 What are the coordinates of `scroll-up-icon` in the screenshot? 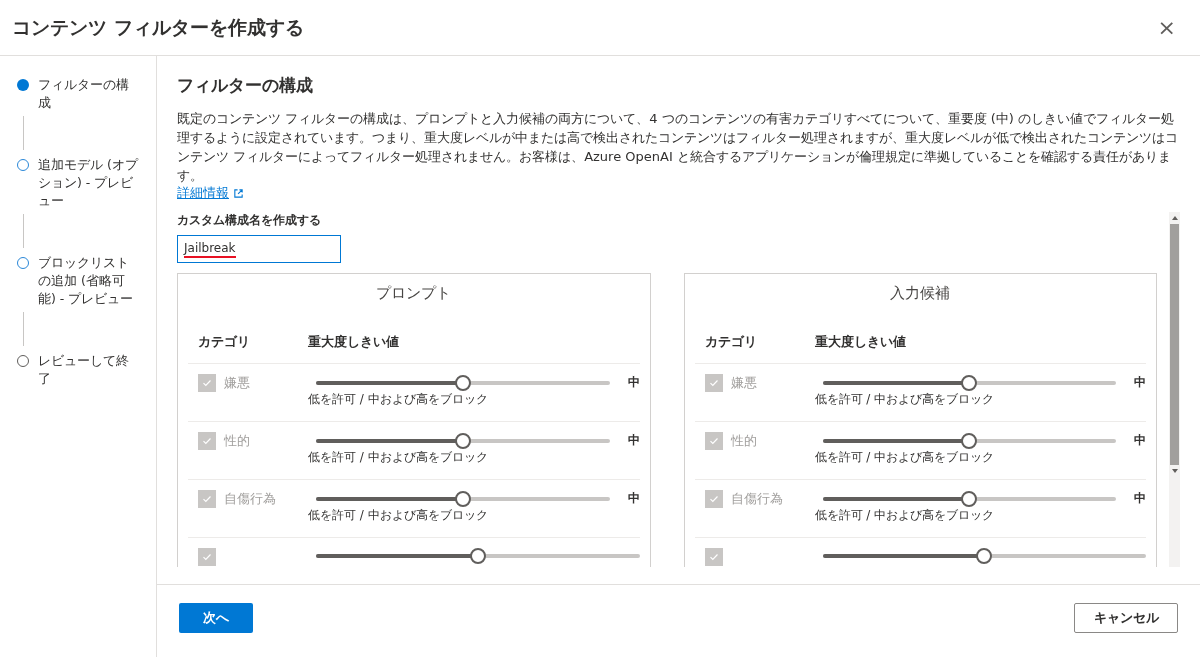 It's located at (1174, 218).